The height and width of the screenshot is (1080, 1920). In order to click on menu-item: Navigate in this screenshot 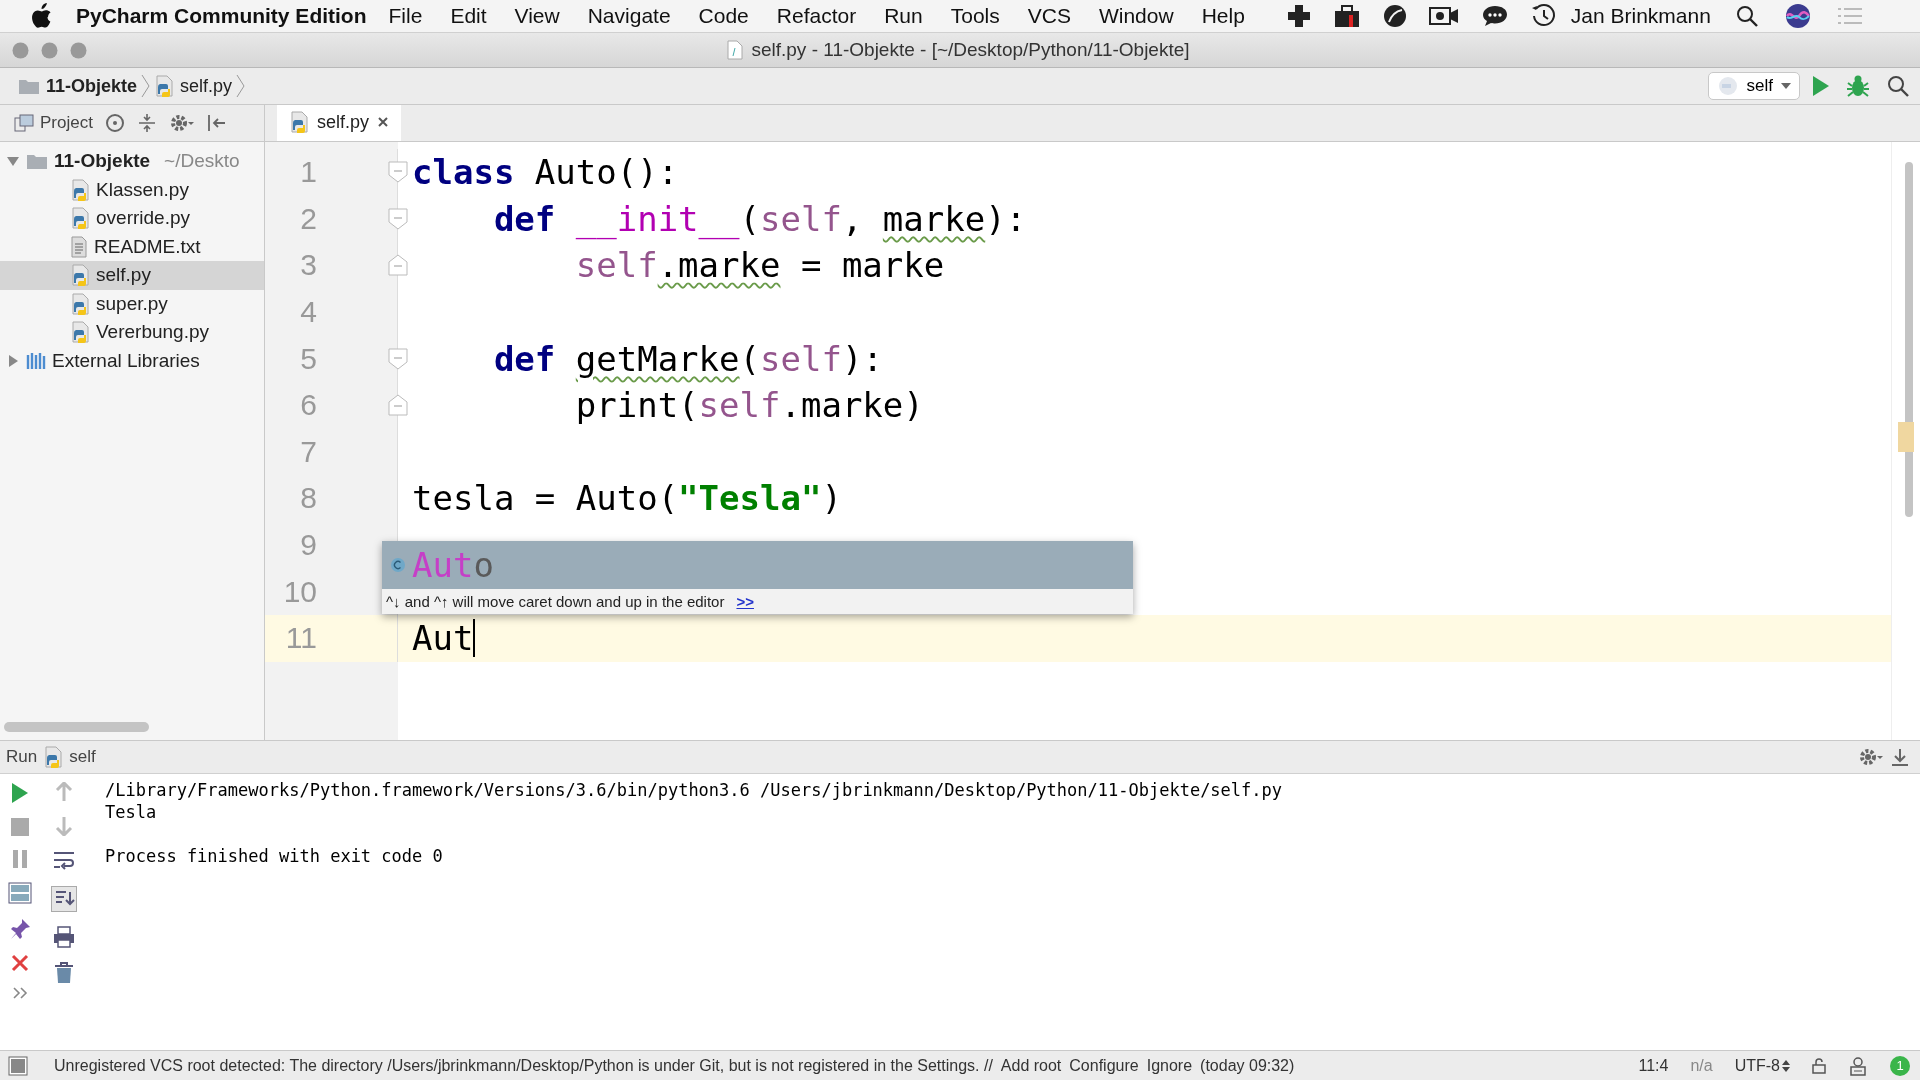, I will do `click(629, 16)`.